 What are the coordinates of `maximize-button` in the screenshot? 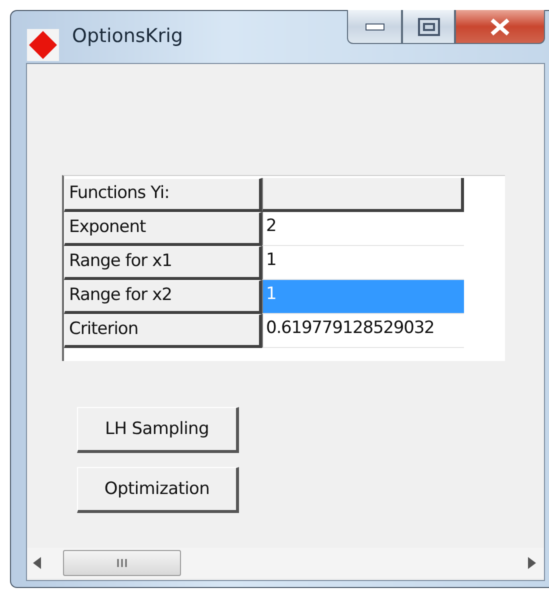 It's located at (428, 27).